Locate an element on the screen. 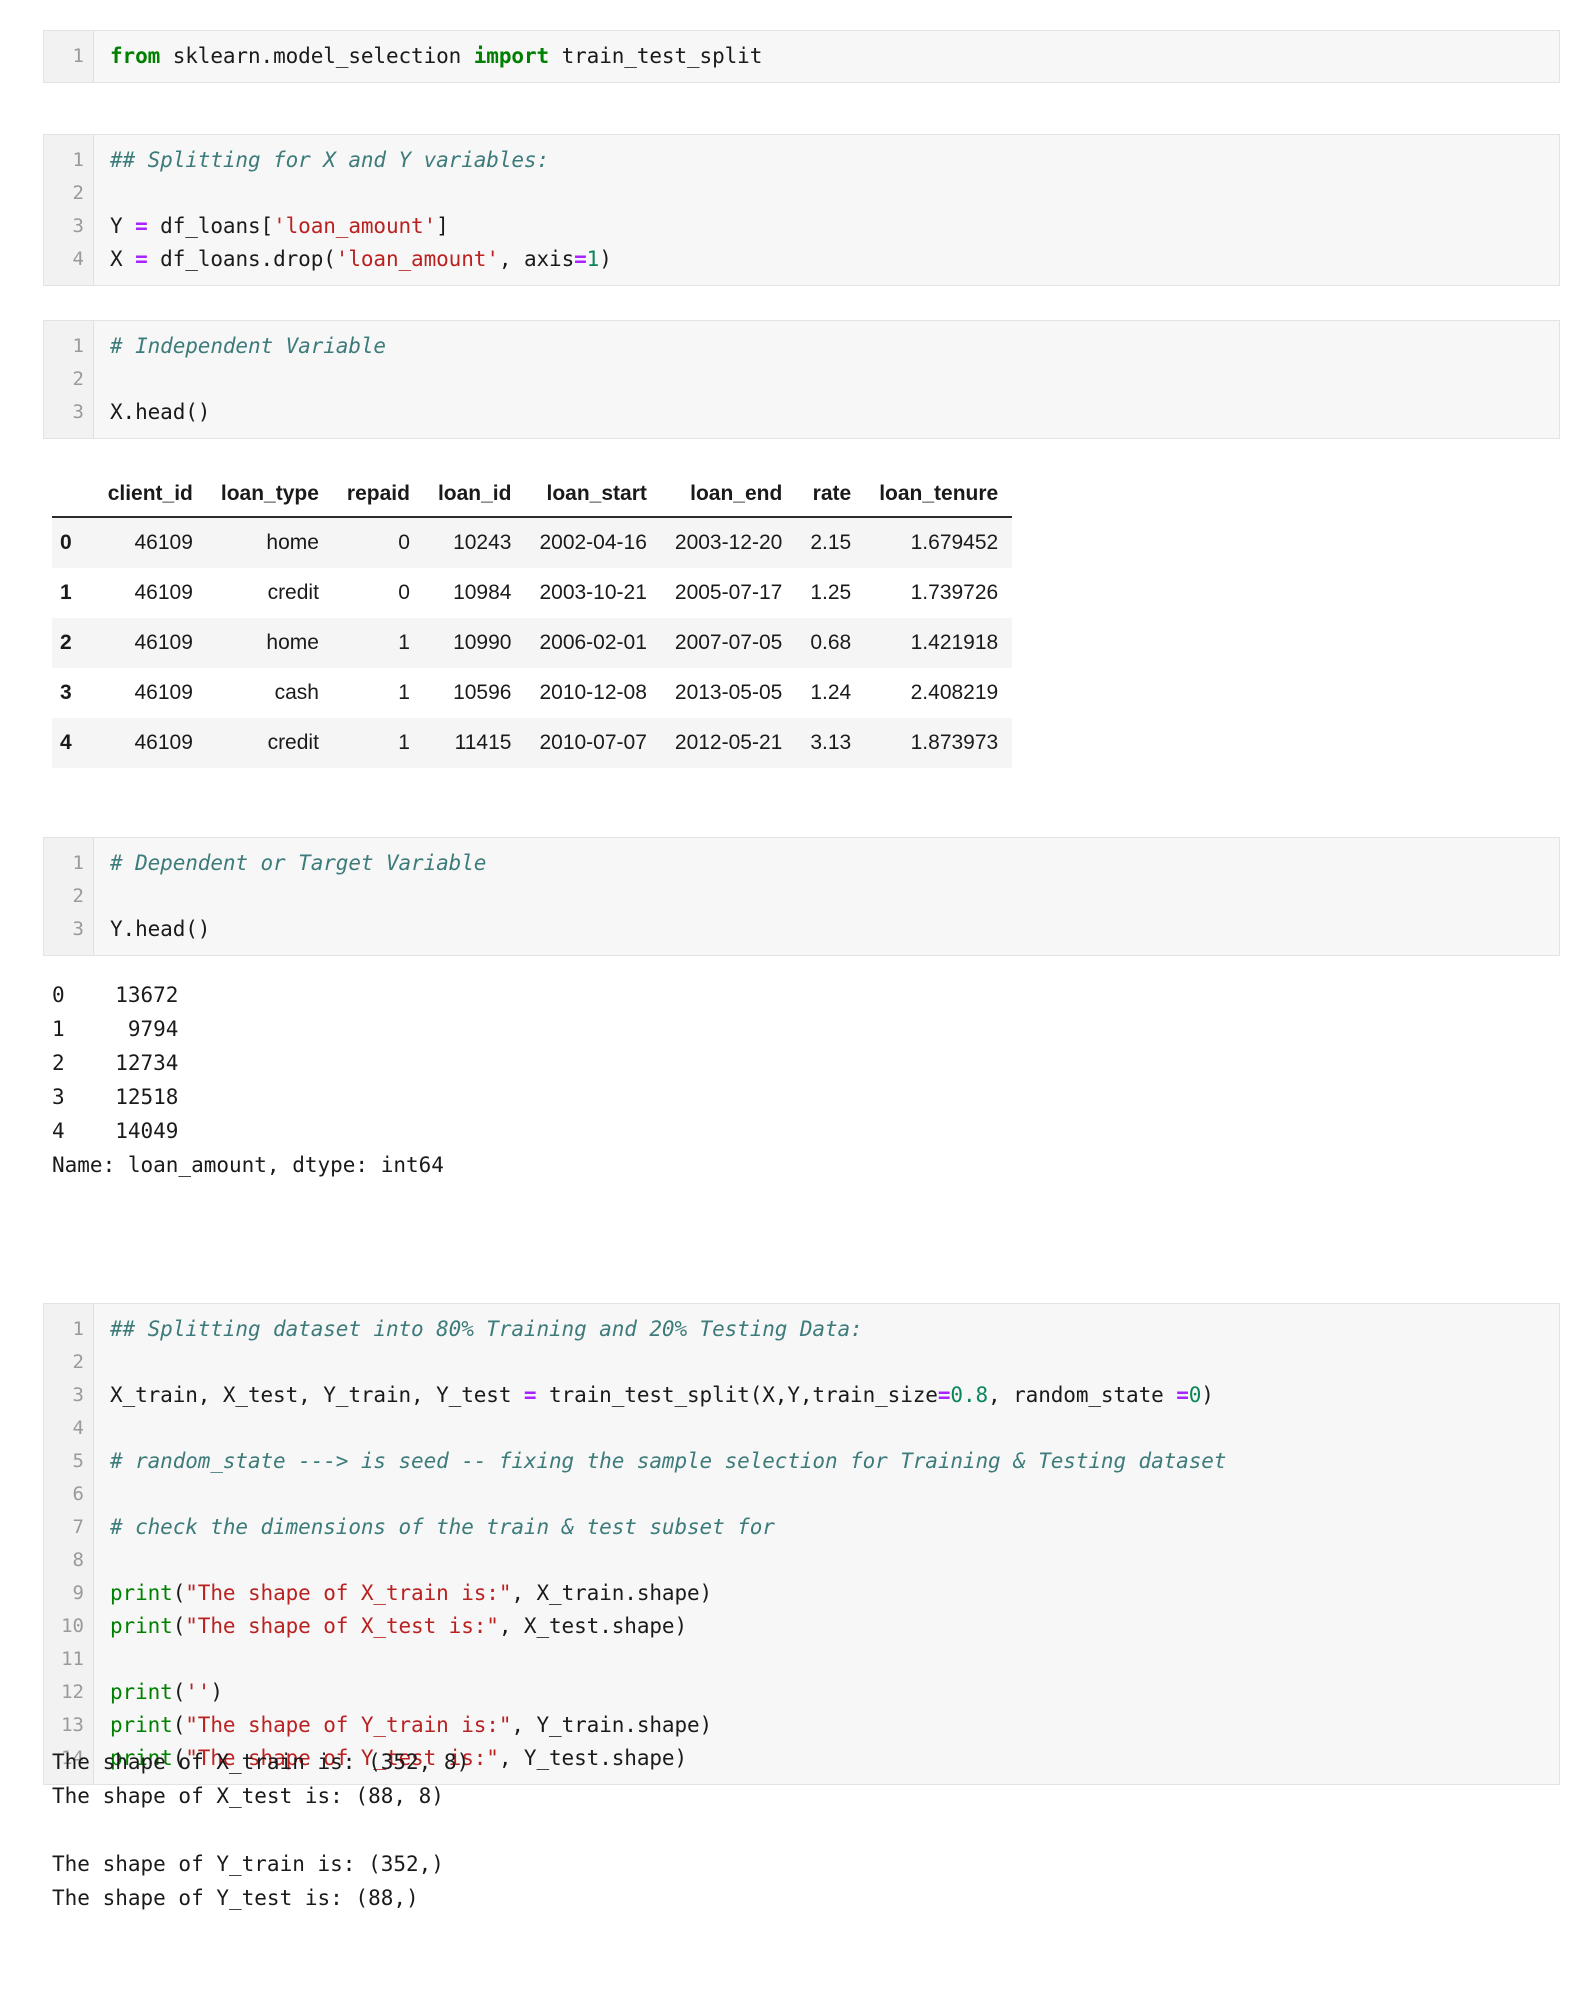  table-row-index: 4 is located at coordinates (66, 742).